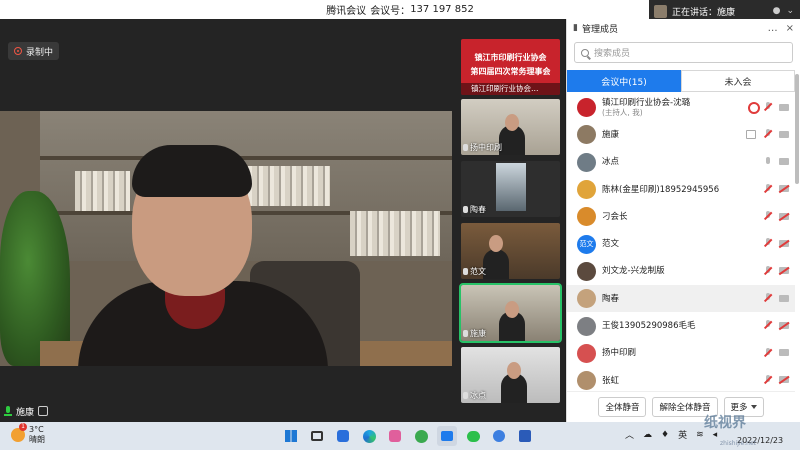  I want to click on members-icon: ▮, so click(575, 28).